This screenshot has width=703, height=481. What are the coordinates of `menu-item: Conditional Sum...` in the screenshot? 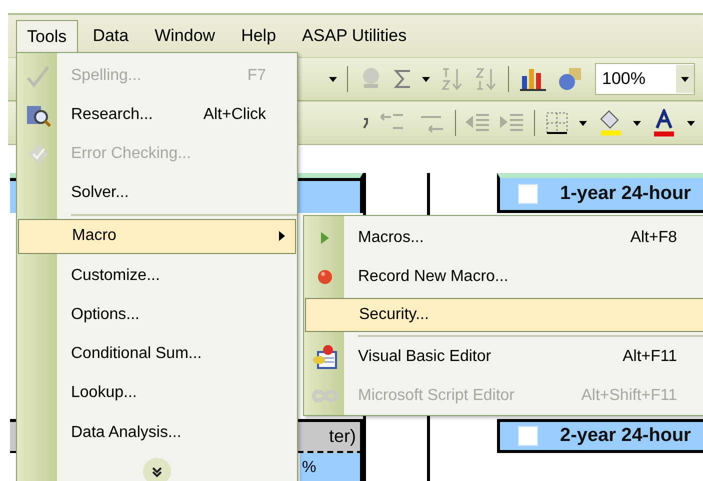 It's located at (157, 354).